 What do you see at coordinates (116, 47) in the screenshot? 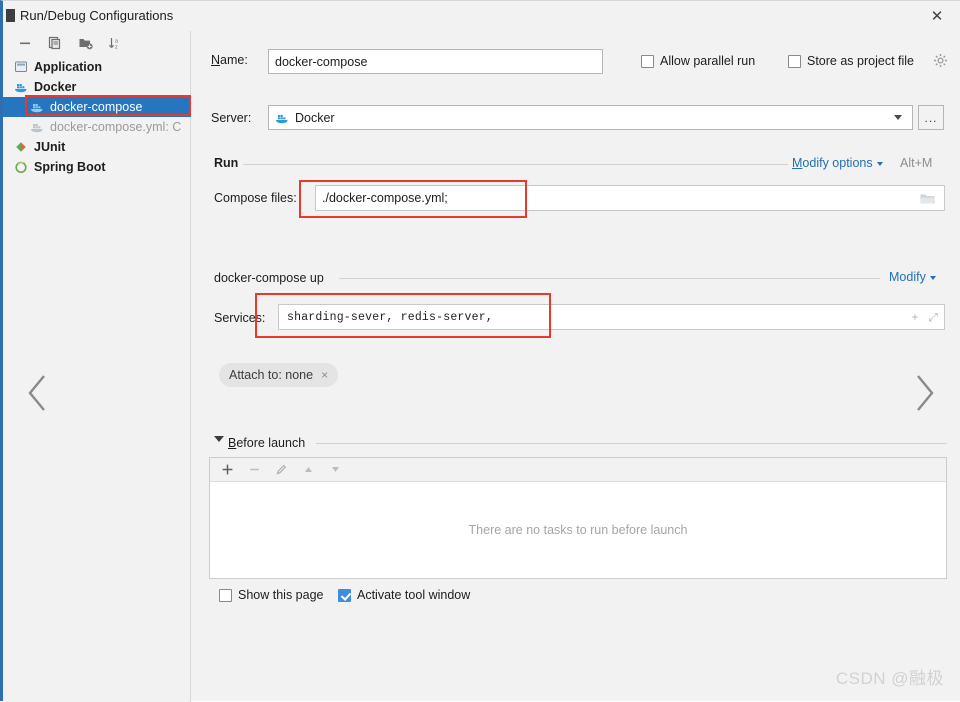
I see `svg-text: z` at bounding box center [116, 47].